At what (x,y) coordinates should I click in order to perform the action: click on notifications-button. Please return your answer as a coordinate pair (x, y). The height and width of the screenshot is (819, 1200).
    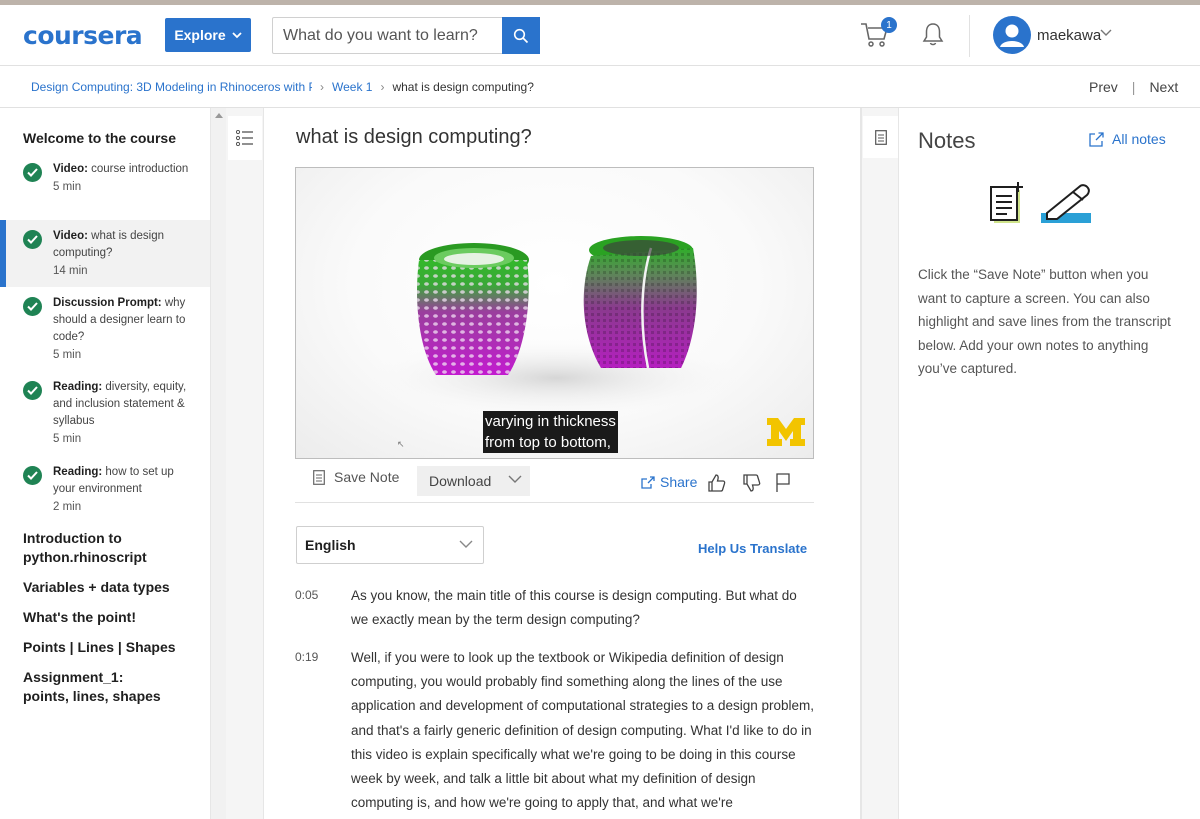
    Looking at the image, I should click on (933, 37).